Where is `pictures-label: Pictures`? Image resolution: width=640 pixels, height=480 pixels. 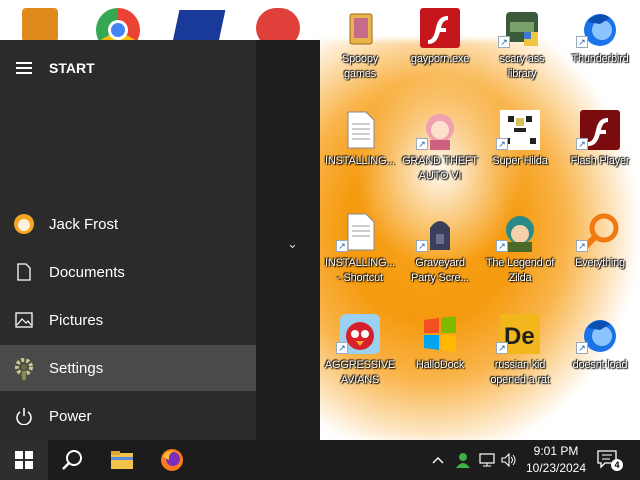 pictures-label: Pictures is located at coordinates (76, 320).